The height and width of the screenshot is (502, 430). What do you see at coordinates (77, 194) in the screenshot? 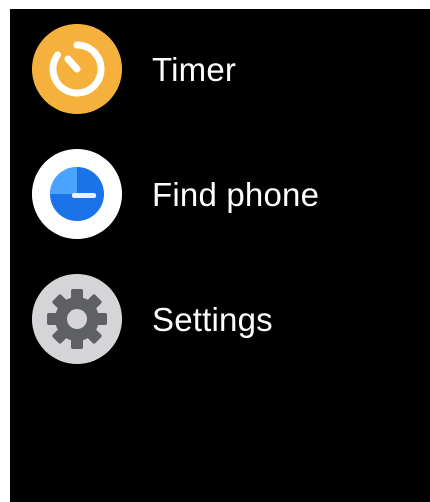
I see `find-phone-icon` at bounding box center [77, 194].